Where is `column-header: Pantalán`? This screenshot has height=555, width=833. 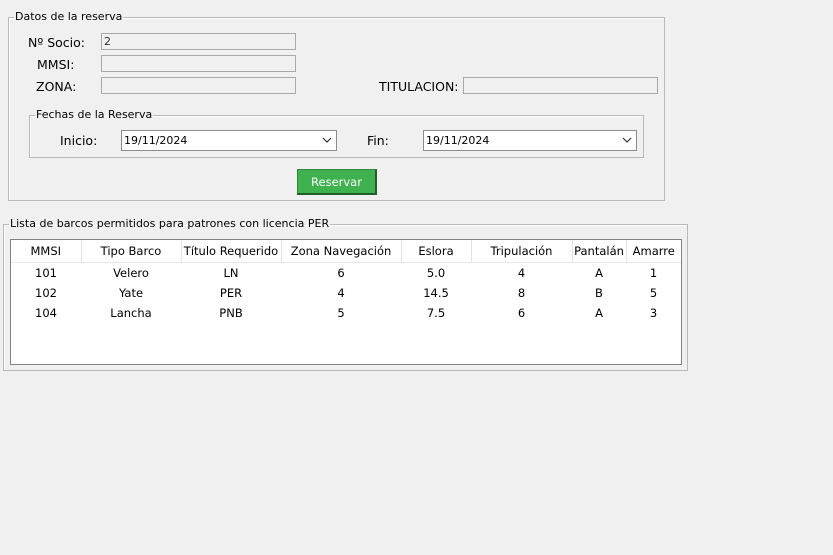 column-header: Pantalán is located at coordinates (599, 251).